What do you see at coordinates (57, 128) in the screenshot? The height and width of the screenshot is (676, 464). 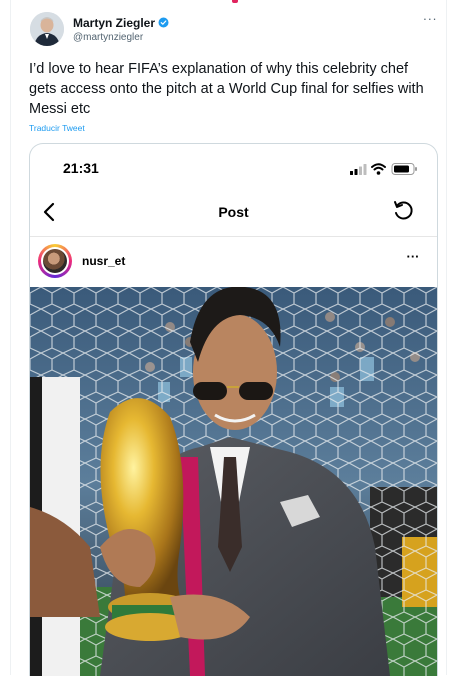 I see `translate-link: Traducir Tweet` at bounding box center [57, 128].